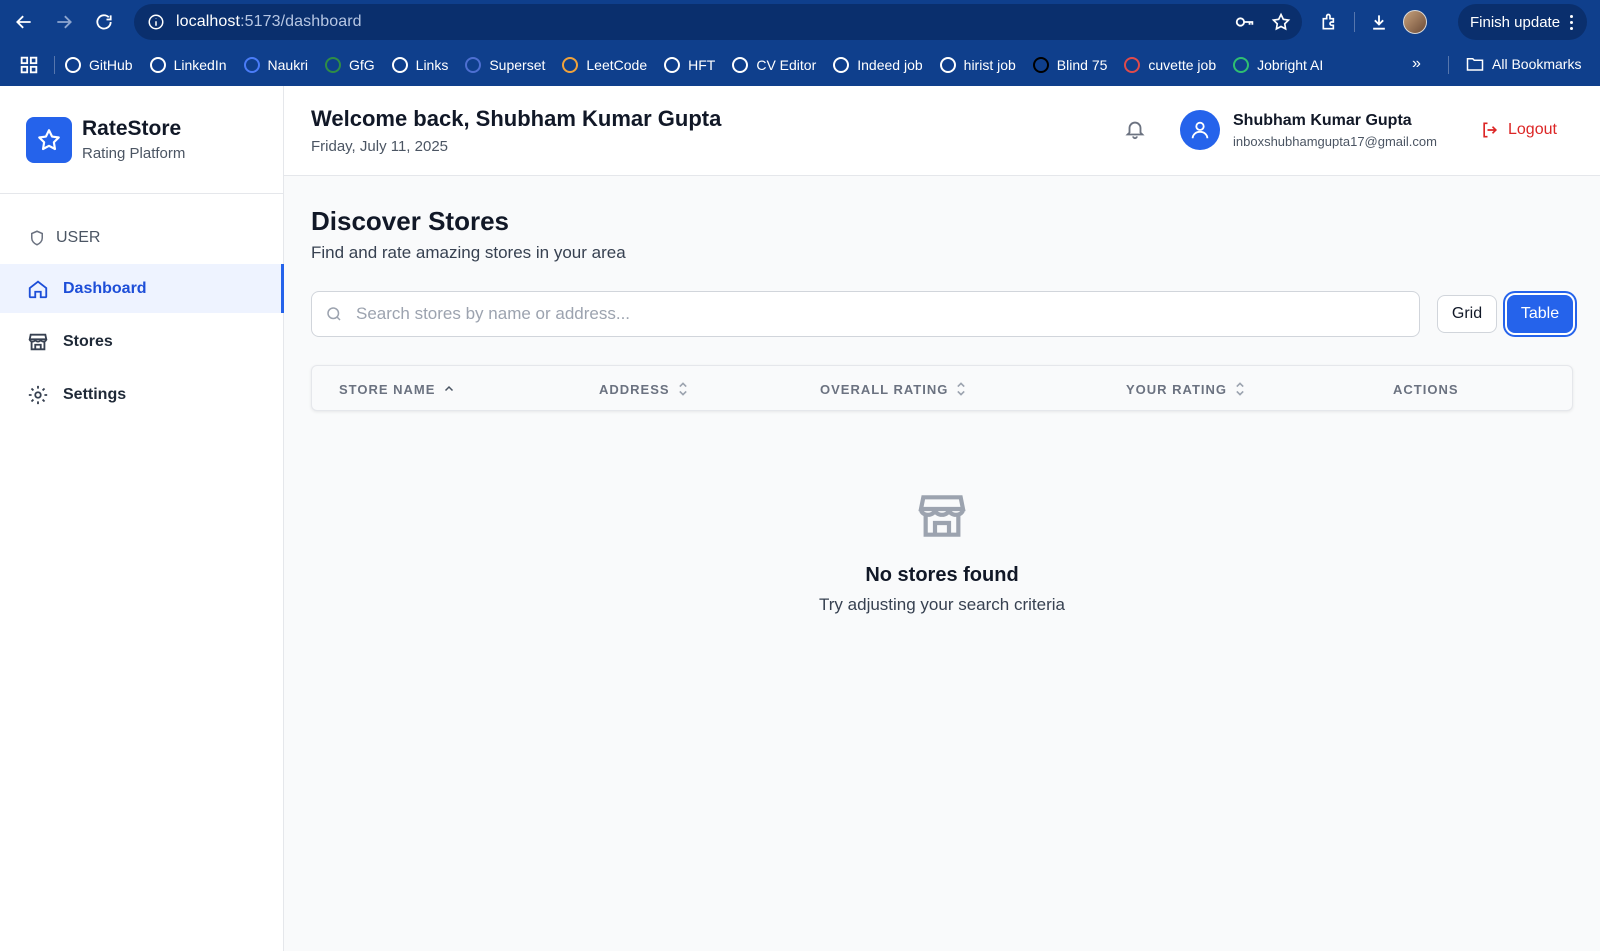 This screenshot has height=951, width=1600. Describe the element at coordinates (634, 389) in the screenshot. I see `column-label: ADDRESS` at that location.